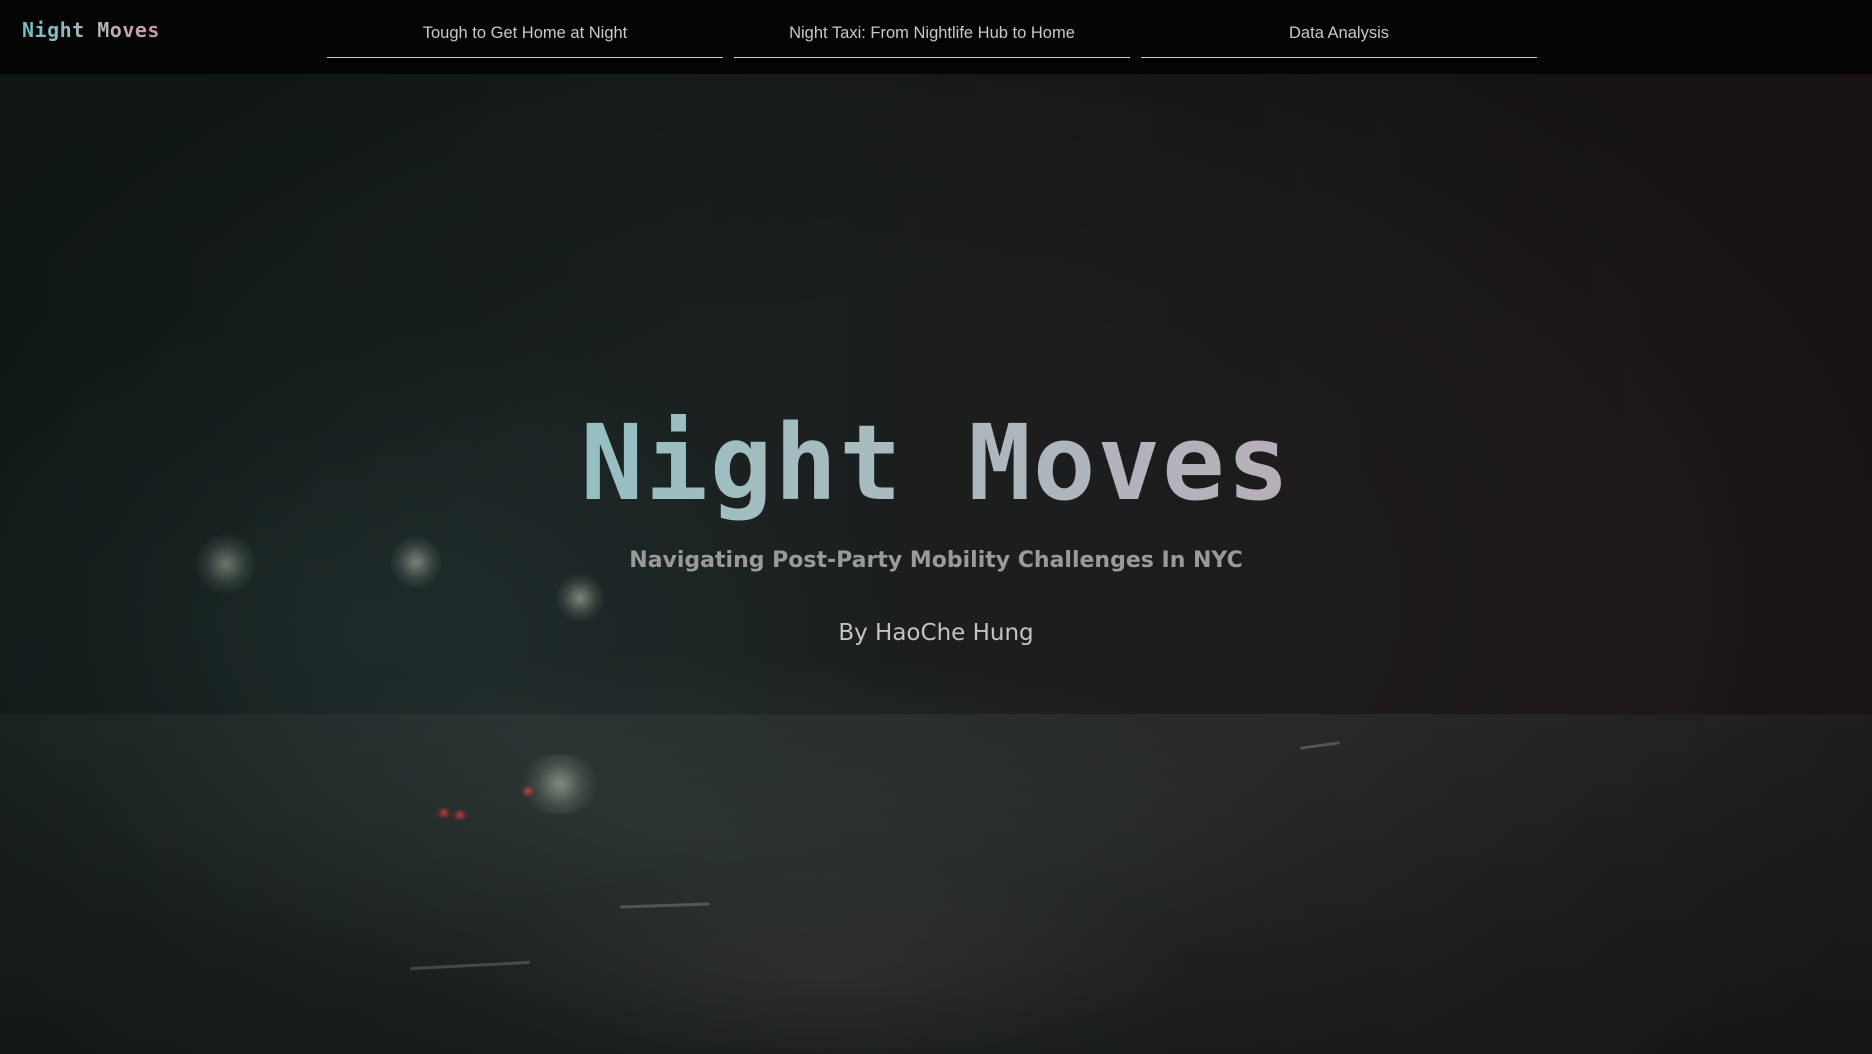 This screenshot has width=1872, height=1054. What do you see at coordinates (936, 633) in the screenshot?
I see `hero-author: By HaoChe Hung` at bounding box center [936, 633].